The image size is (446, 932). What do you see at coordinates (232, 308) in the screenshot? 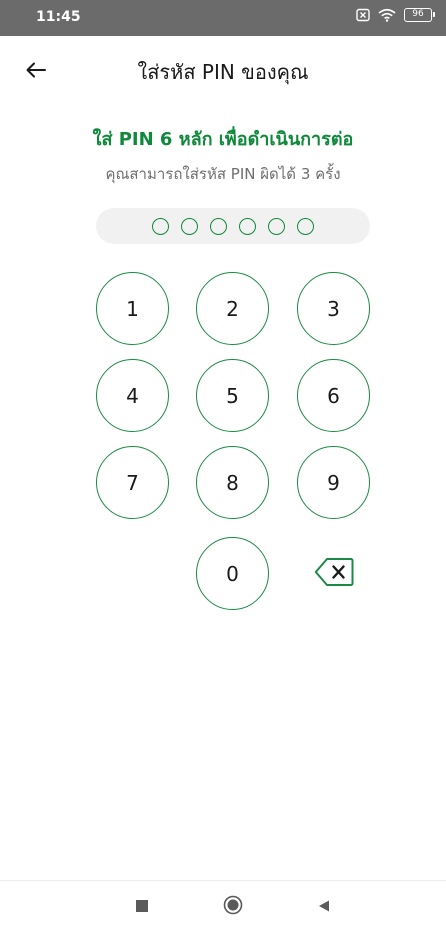
I see `key-2: 2` at bounding box center [232, 308].